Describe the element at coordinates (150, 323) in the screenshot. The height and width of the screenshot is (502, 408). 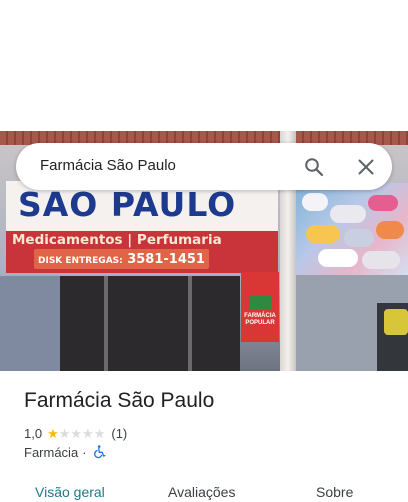
I see `storefront-entrance` at that location.